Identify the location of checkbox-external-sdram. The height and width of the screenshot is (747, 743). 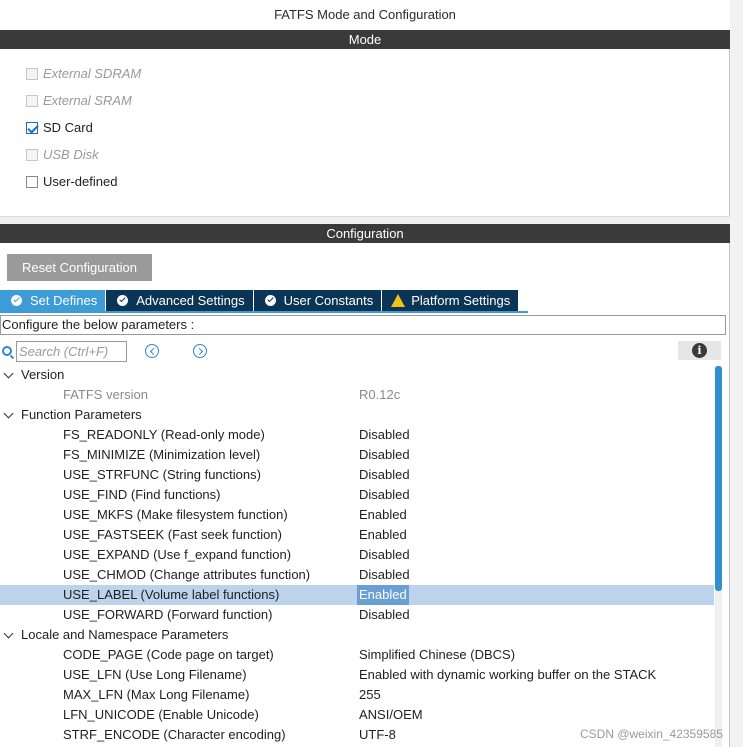
(32, 73).